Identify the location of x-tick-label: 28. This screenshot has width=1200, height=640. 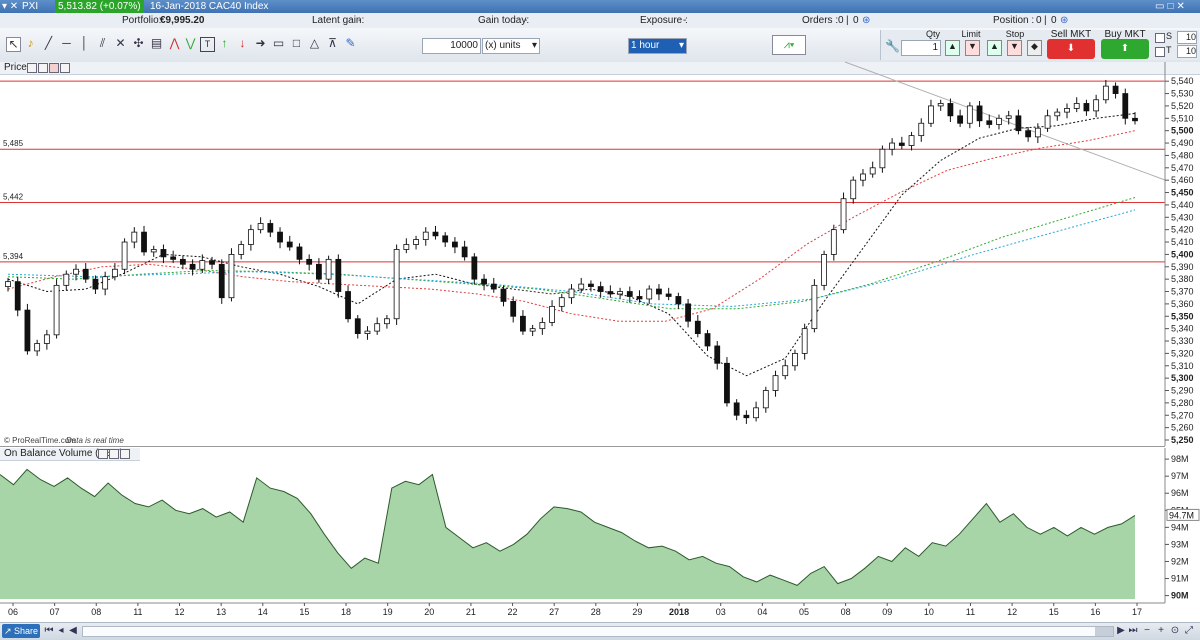
(596, 612).